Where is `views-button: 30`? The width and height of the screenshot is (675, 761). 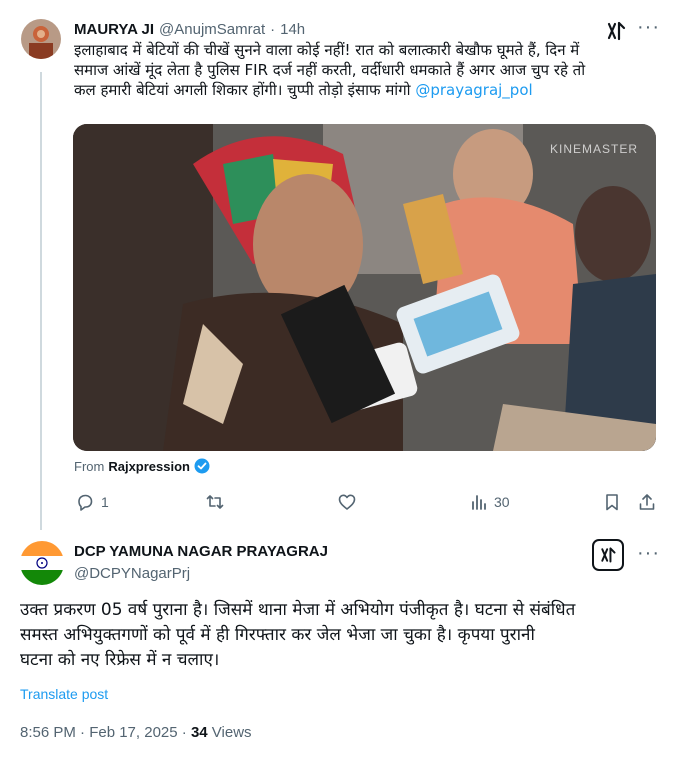
views-button: 30 is located at coordinates (490, 502).